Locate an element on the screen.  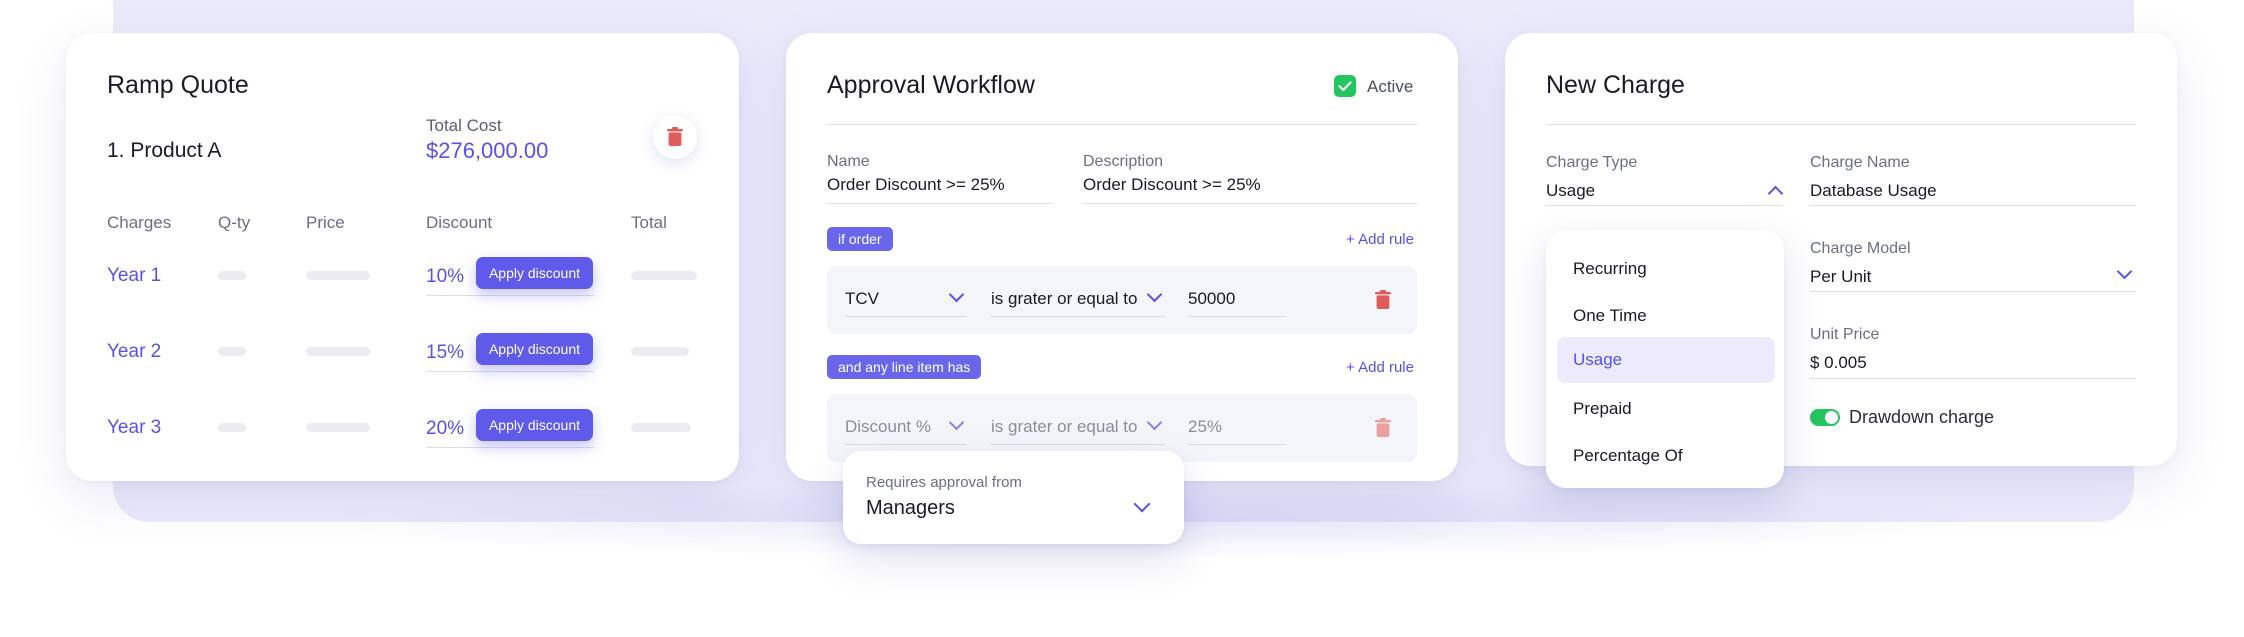
charge-name-underline is located at coordinates (1973, 205).